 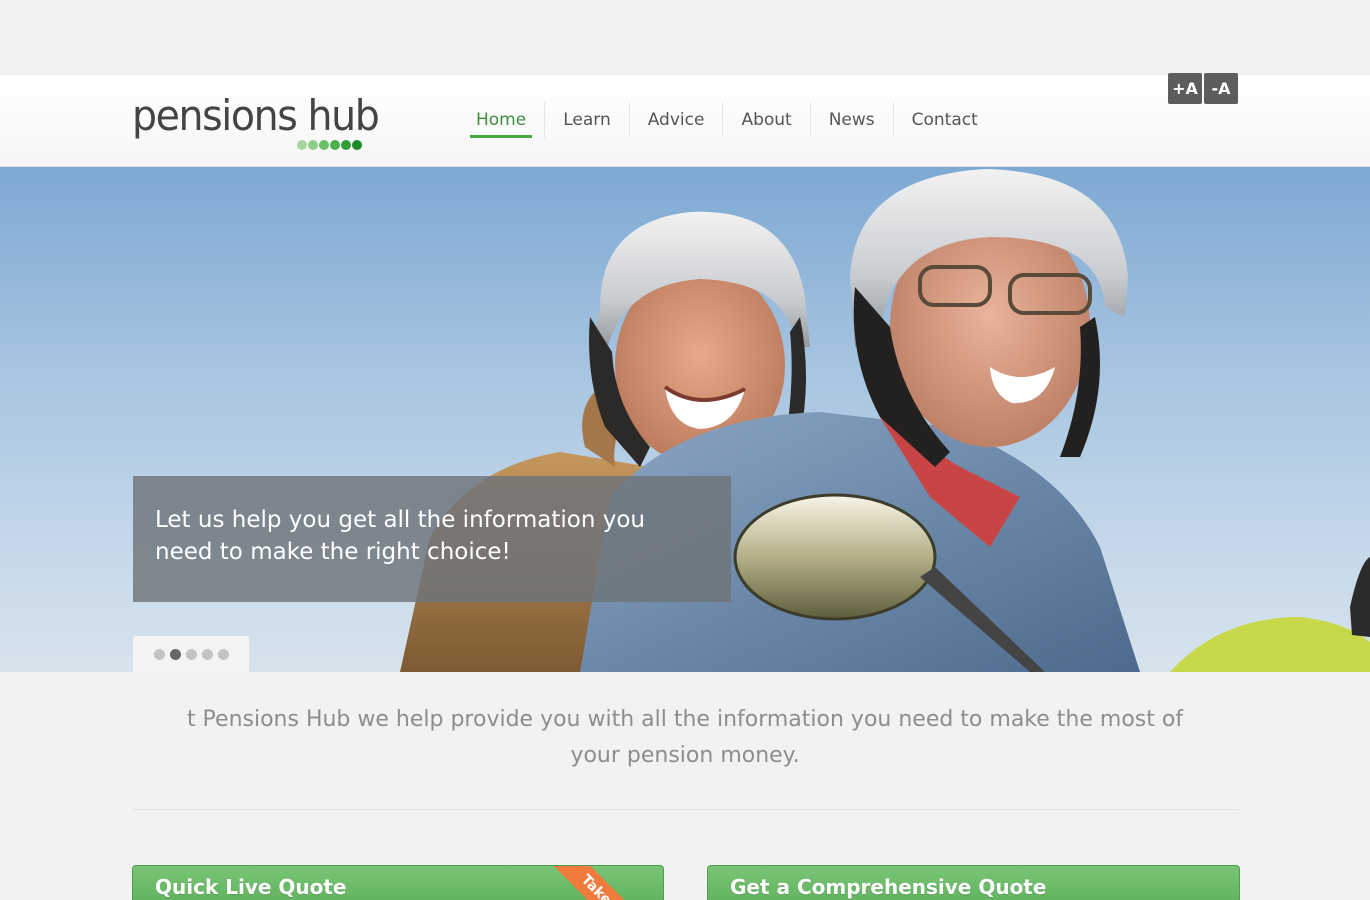 What do you see at coordinates (888, 887) in the screenshot?
I see `comprehensive-quote-title: Get a Comprehensive Quote` at bounding box center [888, 887].